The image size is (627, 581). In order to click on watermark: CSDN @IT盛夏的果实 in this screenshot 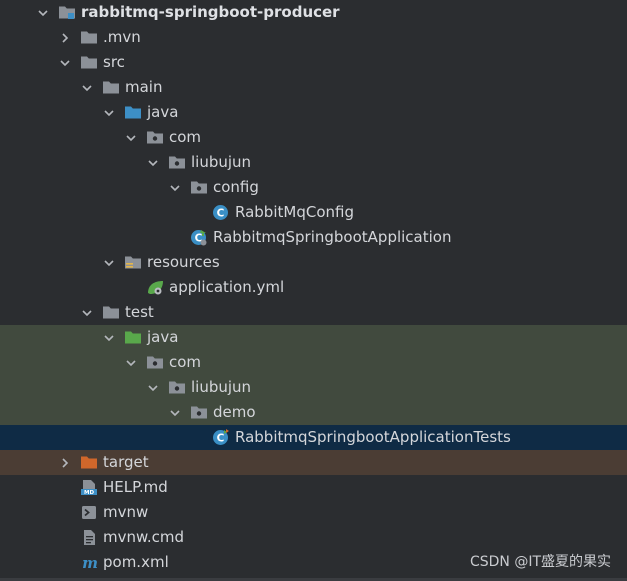, I will do `click(540, 562)`.